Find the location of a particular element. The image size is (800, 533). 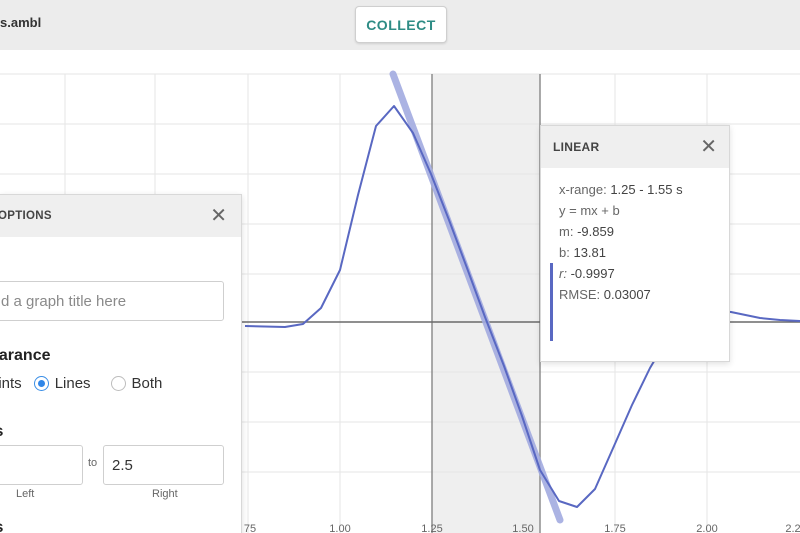

equation-text: y = mx + b is located at coordinates (589, 210).